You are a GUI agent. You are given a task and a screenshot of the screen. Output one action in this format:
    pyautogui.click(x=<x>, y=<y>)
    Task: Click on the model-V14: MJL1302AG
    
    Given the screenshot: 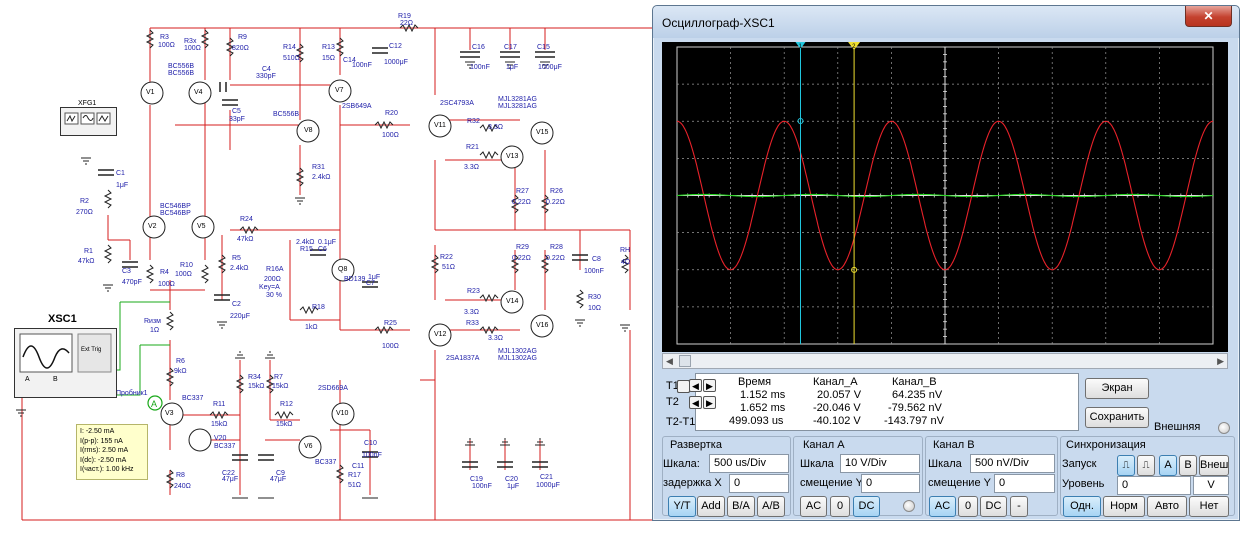 What is the action you would take?
    pyautogui.click(x=517, y=358)
    